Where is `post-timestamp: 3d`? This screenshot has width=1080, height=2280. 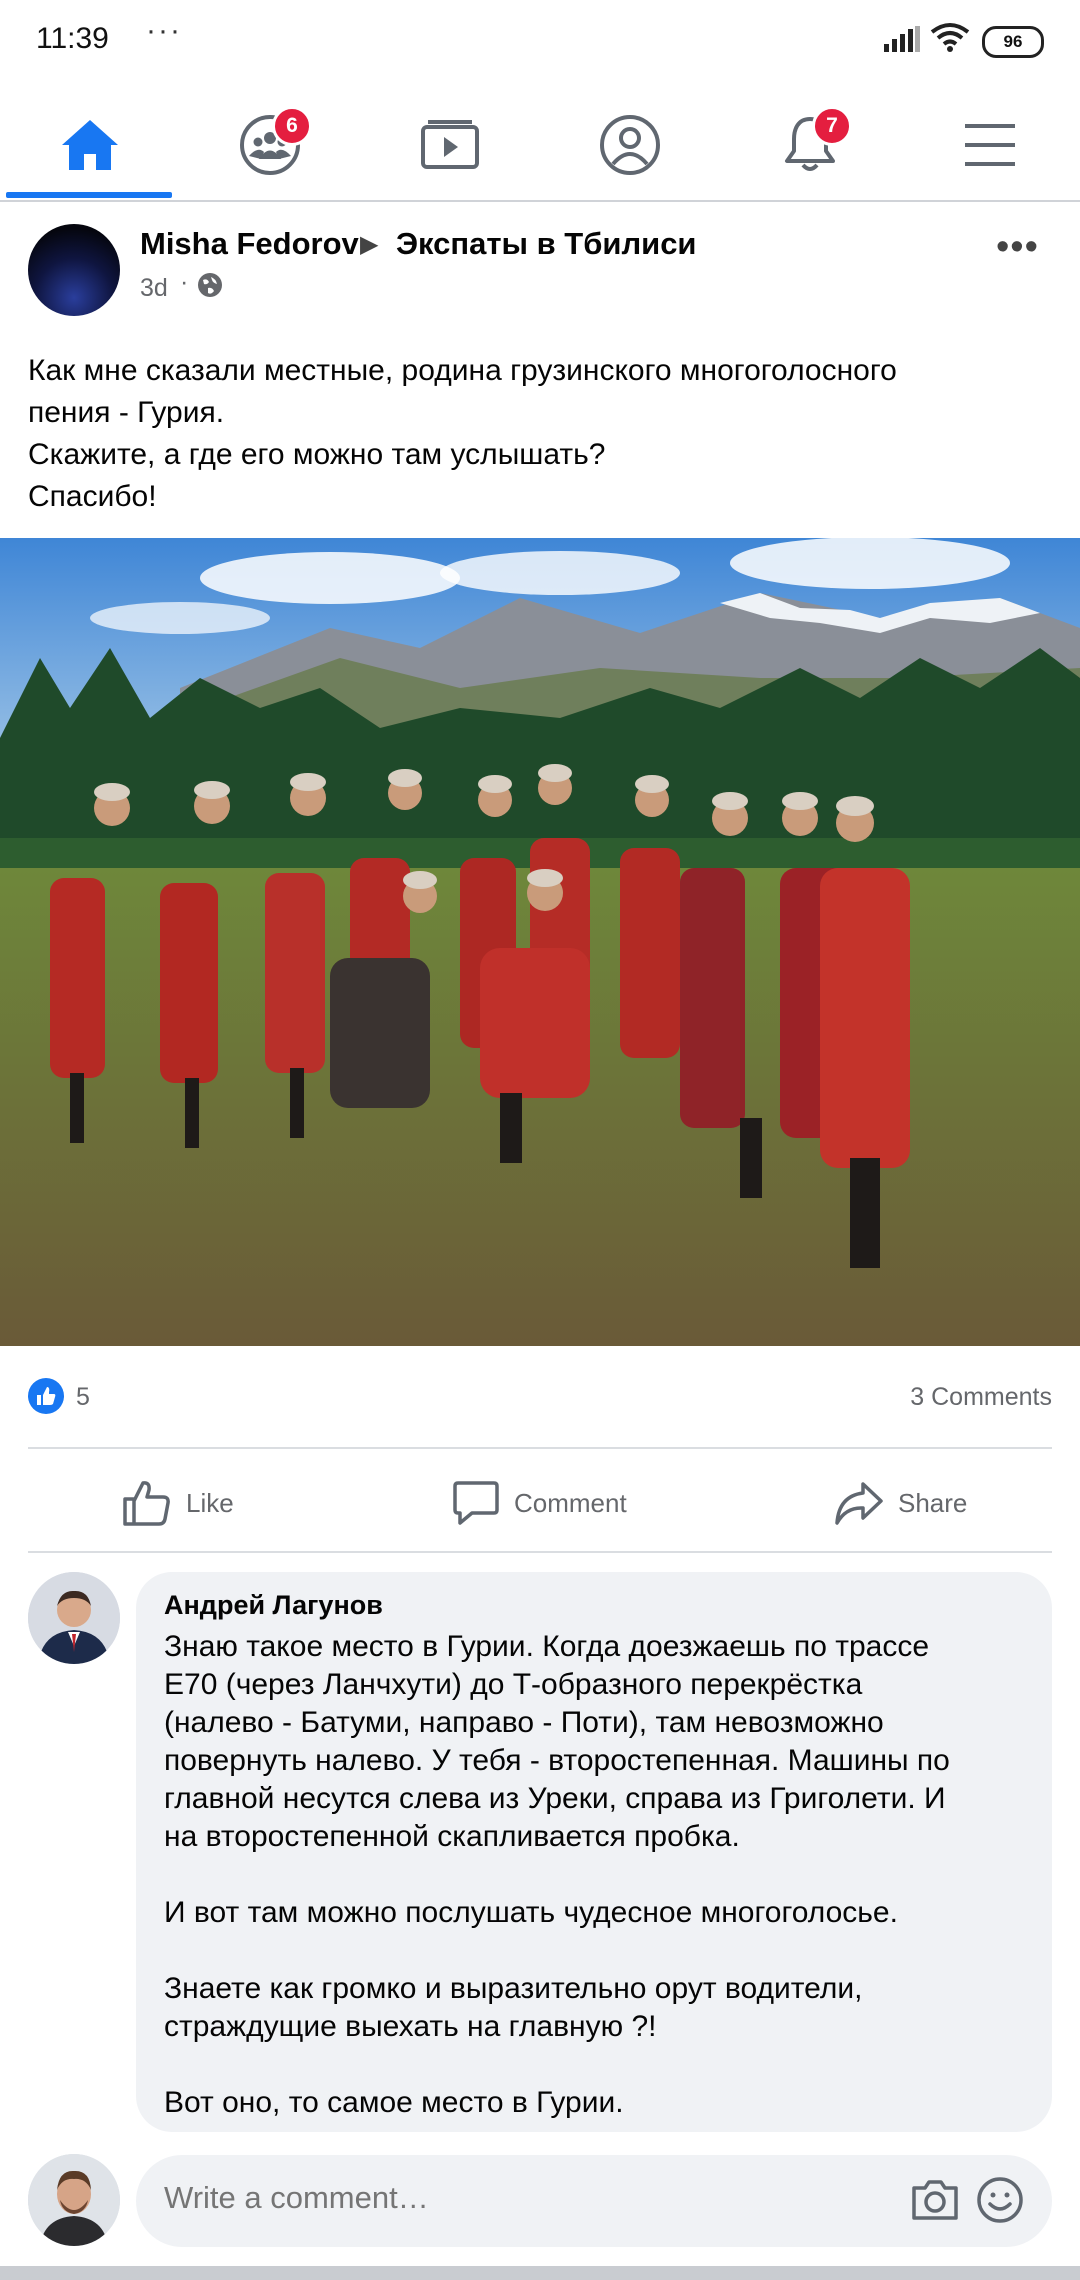
post-timestamp: 3d is located at coordinates (154, 288).